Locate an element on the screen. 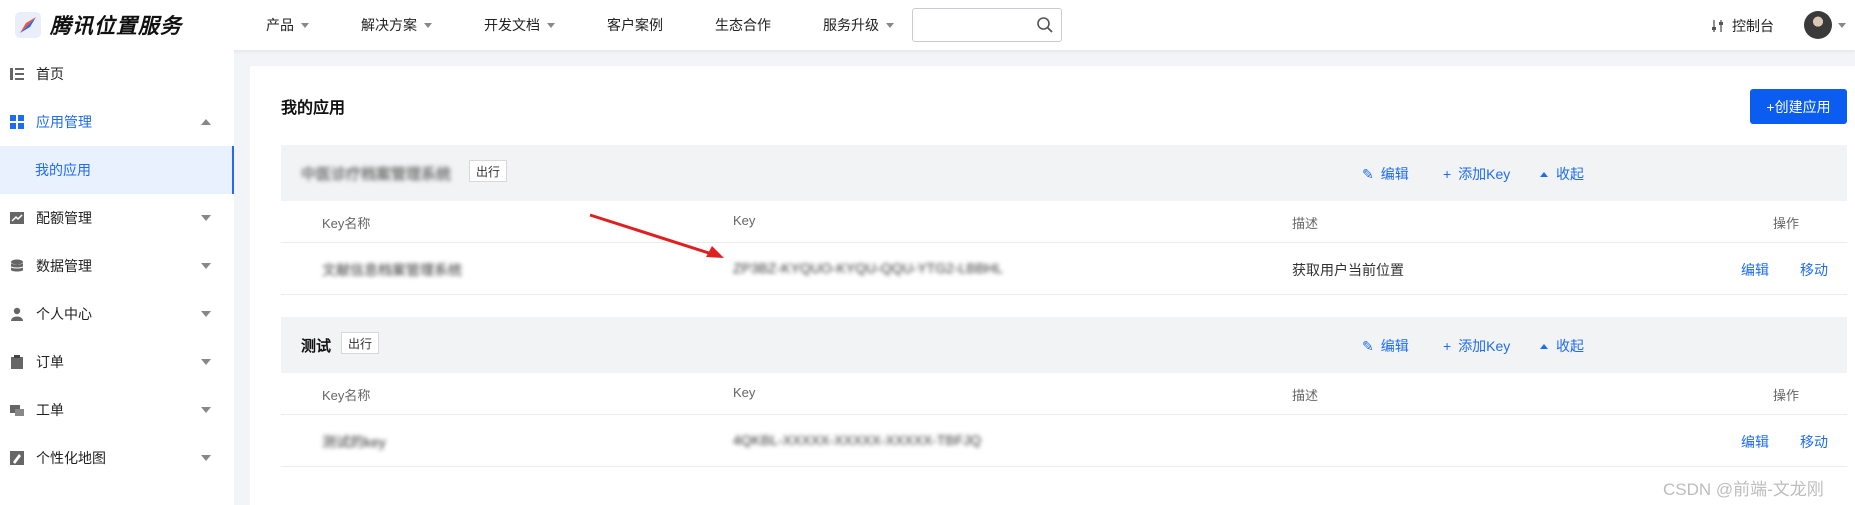 The image size is (1855, 505). compass-logo-icon is located at coordinates (28, 25).